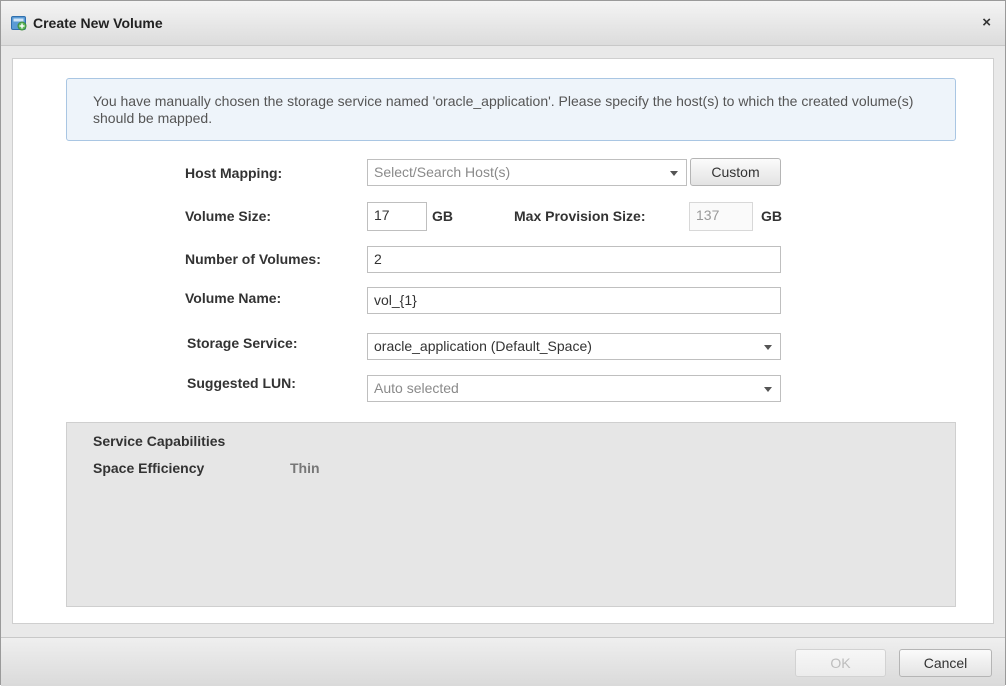  What do you see at coordinates (574, 300) in the screenshot?
I see `volume-name-input: vol_{1}` at bounding box center [574, 300].